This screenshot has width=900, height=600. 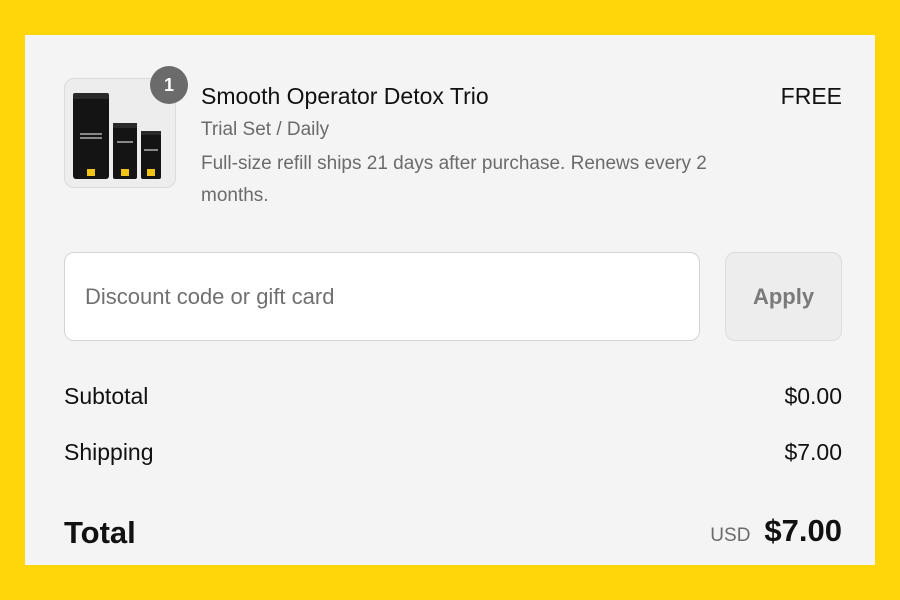 I want to click on product-price: FREE, so click(x=811, y=96).